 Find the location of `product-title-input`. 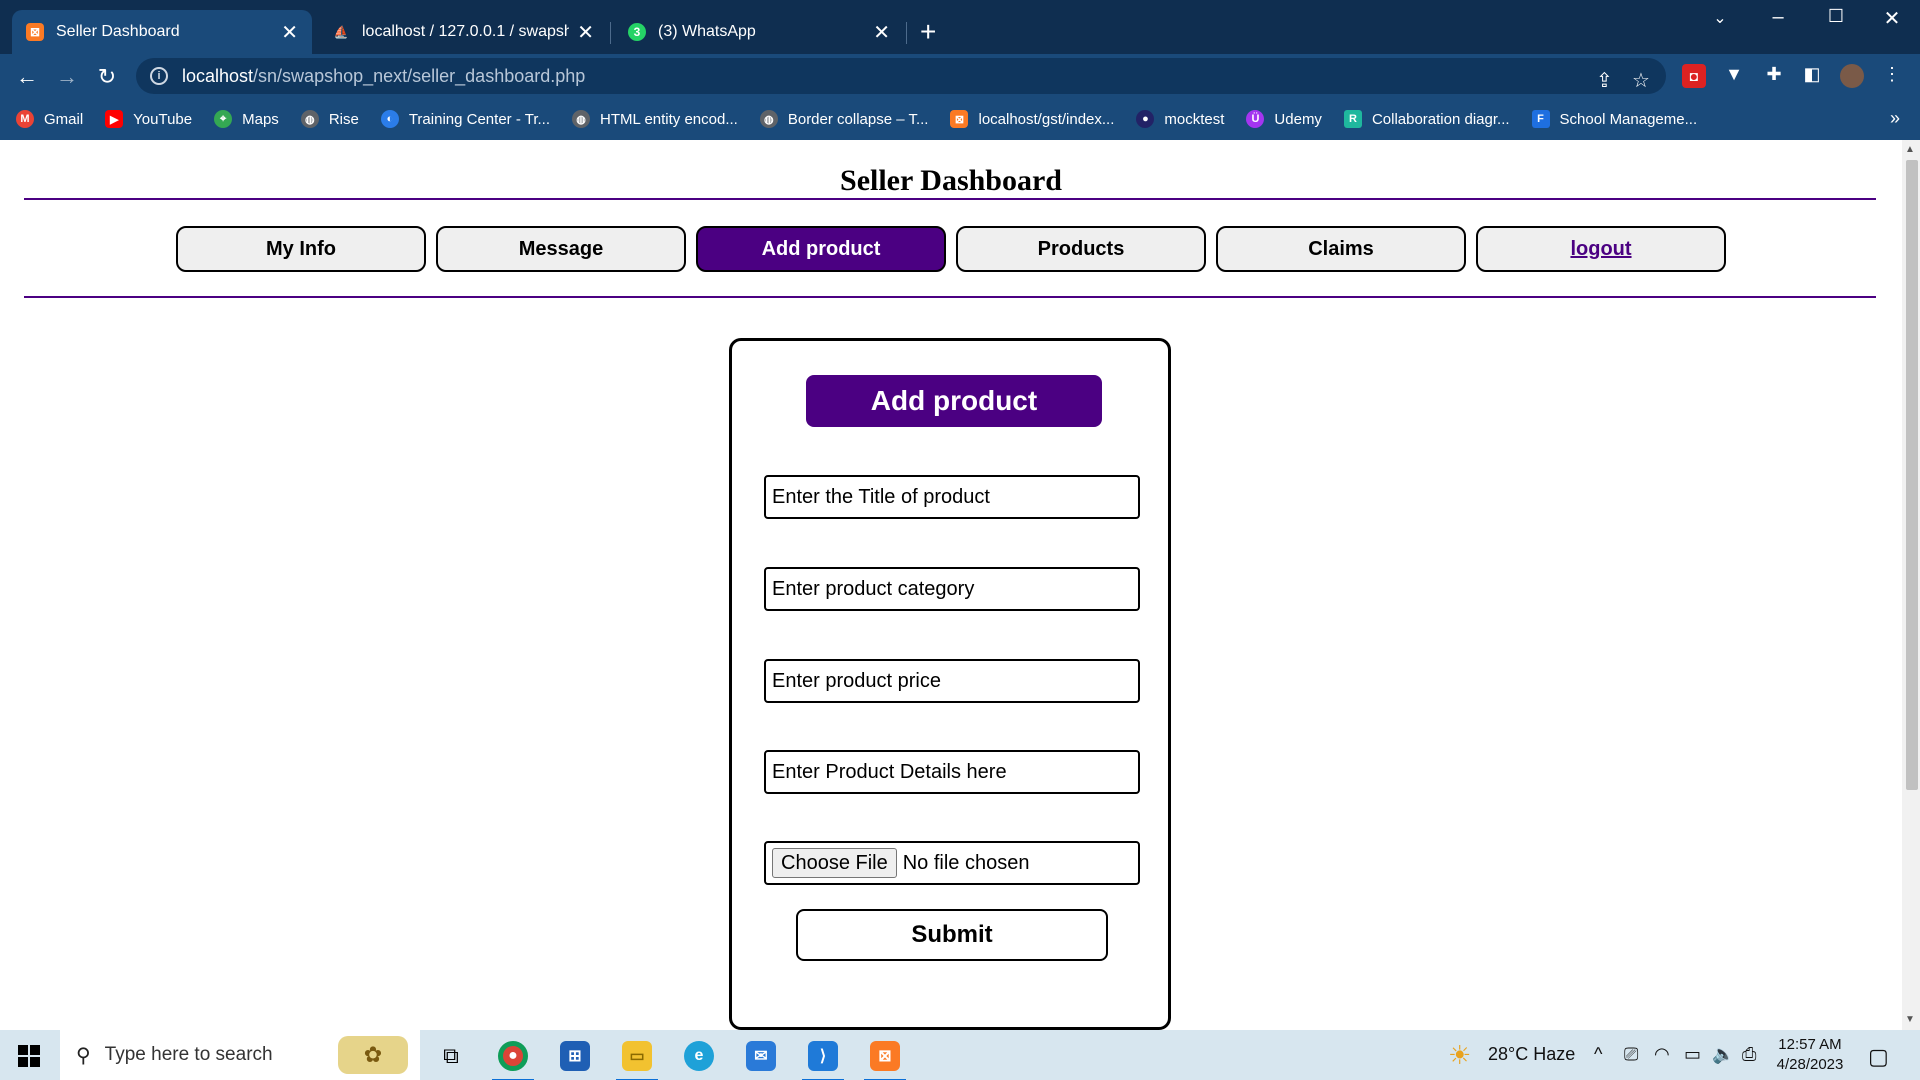

product-title-input is located at coordinates (952, 497).